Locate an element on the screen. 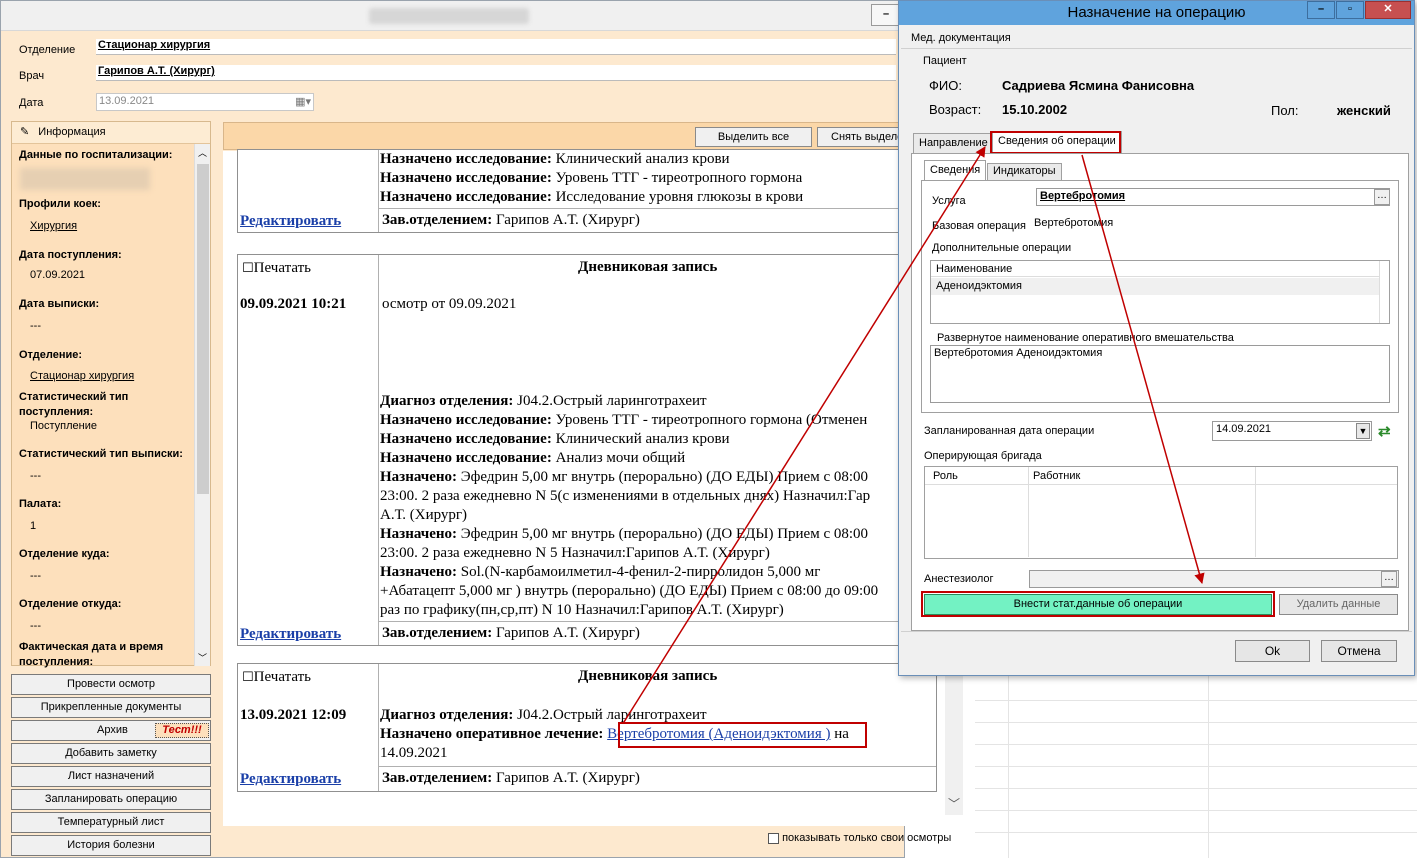 The width and height of the screenshot is (1417, 858). line-text: Анализ мочи общий is located at coordinates (618, 458).